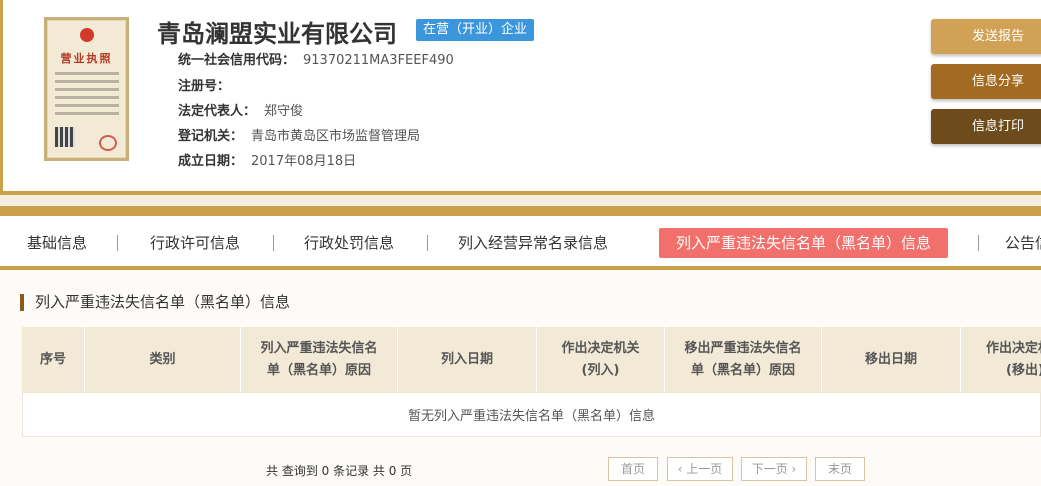 This screenshot has height=486, width=1041. I want to click on seal-icon, so click(108, 143).